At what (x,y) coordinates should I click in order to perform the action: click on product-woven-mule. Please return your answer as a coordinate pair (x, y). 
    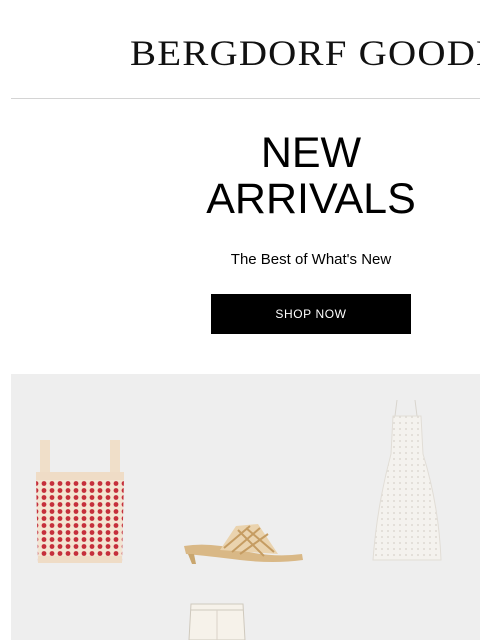
    Looking at the image, I should click on (243, 543).